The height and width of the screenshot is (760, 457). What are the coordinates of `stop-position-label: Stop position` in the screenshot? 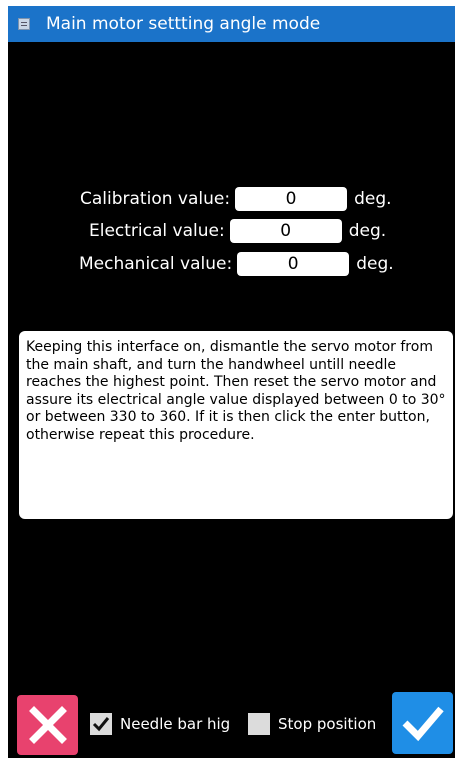 It's located at (327, 724).